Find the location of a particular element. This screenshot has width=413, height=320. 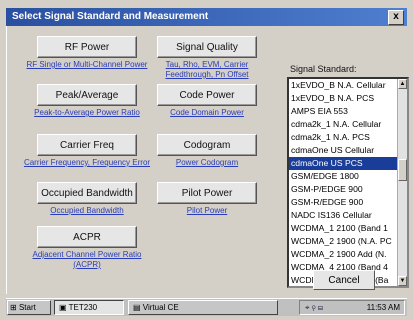

start-label: Start is located at coordinates (27, 307).